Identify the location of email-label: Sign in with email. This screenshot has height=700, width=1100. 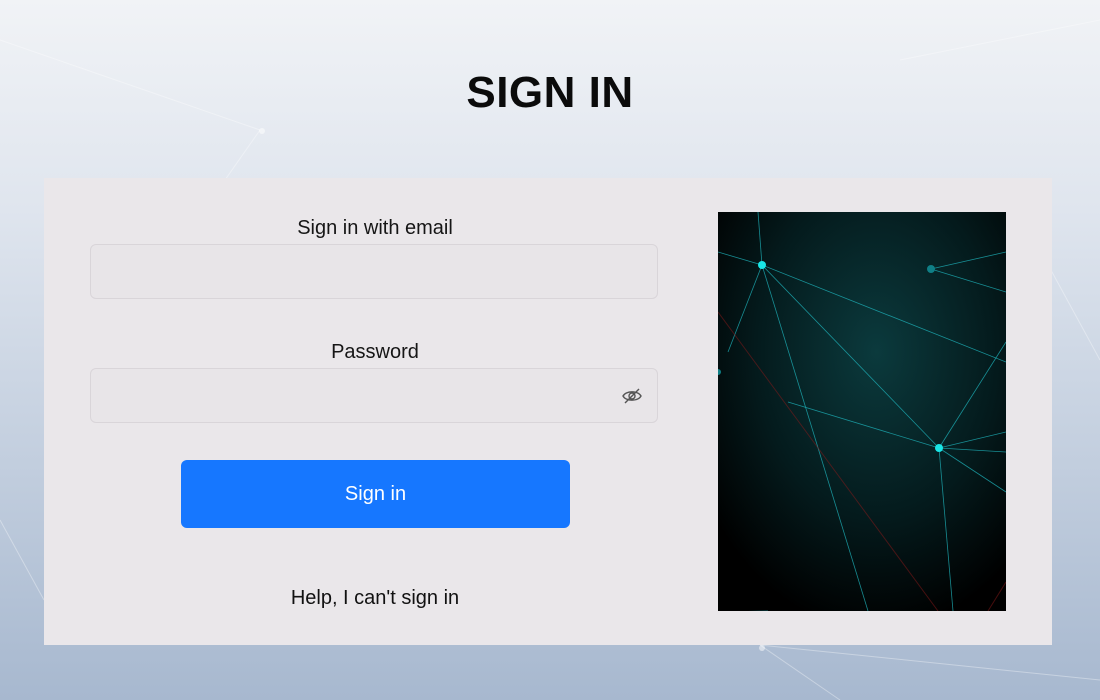
(375, 228).